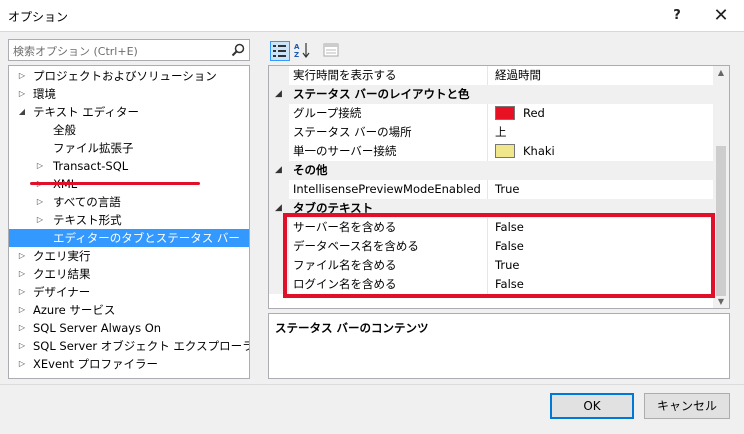 This screenshot has width=744, height=434. What do you see at coordinates (129, 166) in the screenshot?
I see `tree-item: ▷ Transact-SQL` at bounding box center [129, 166].